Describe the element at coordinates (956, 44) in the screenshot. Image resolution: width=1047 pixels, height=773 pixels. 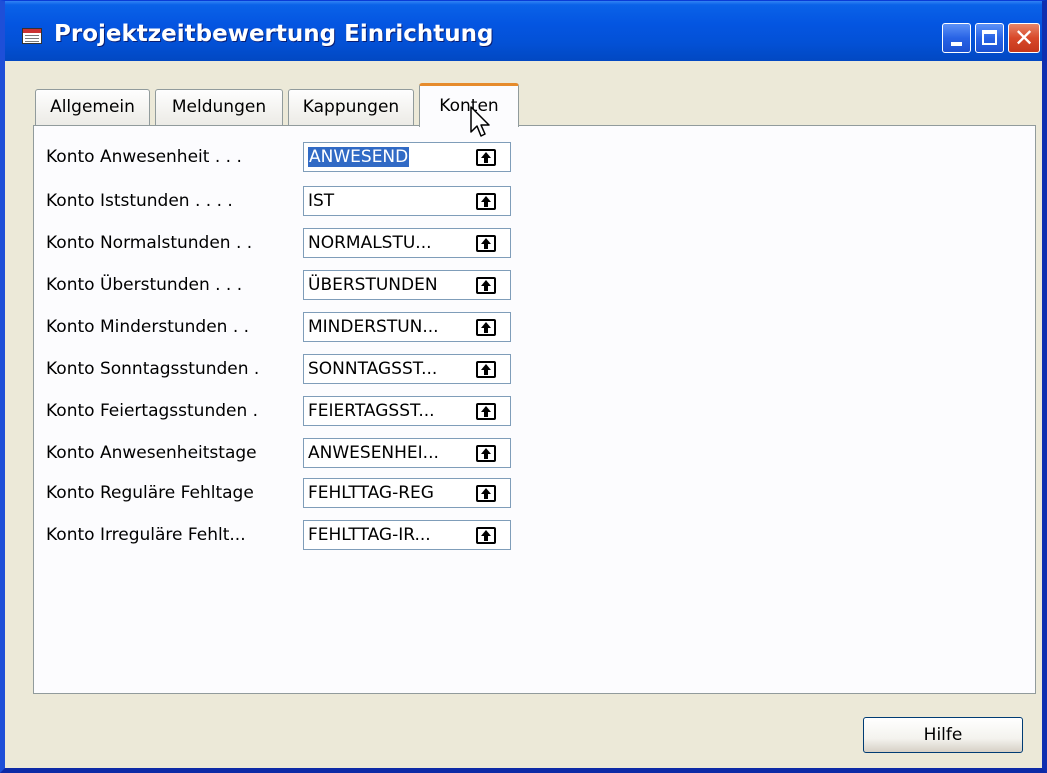
I see `minimize-icon` at that location.